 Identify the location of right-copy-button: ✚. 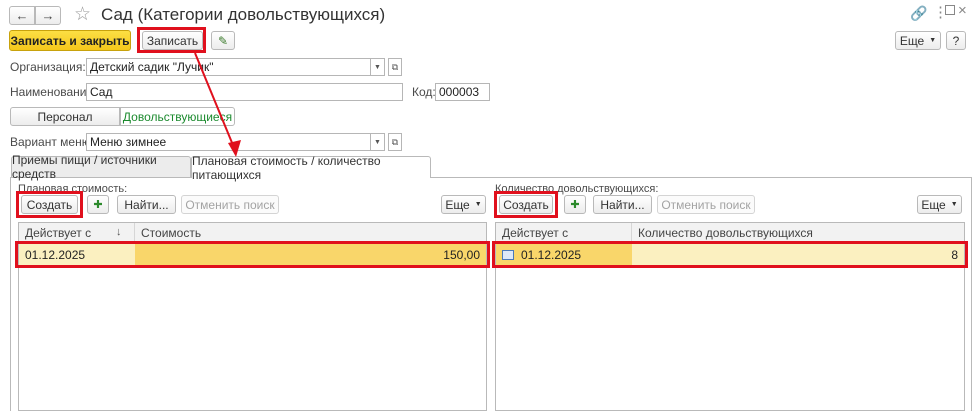
(575, 204).